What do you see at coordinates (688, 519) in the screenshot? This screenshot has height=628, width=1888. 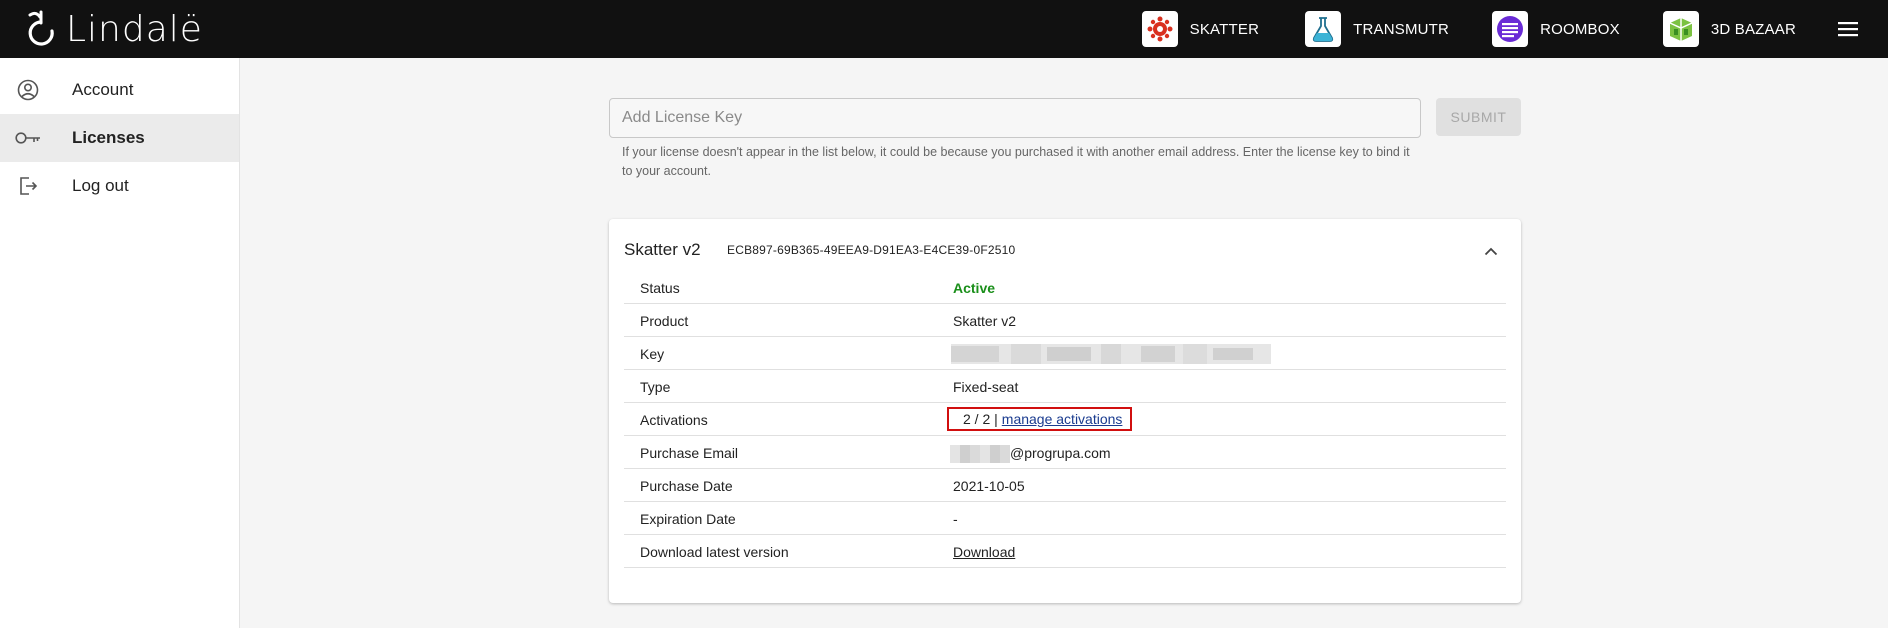 I see `expiration-date-label: Expiration Date` at bounding box center [688, 519].